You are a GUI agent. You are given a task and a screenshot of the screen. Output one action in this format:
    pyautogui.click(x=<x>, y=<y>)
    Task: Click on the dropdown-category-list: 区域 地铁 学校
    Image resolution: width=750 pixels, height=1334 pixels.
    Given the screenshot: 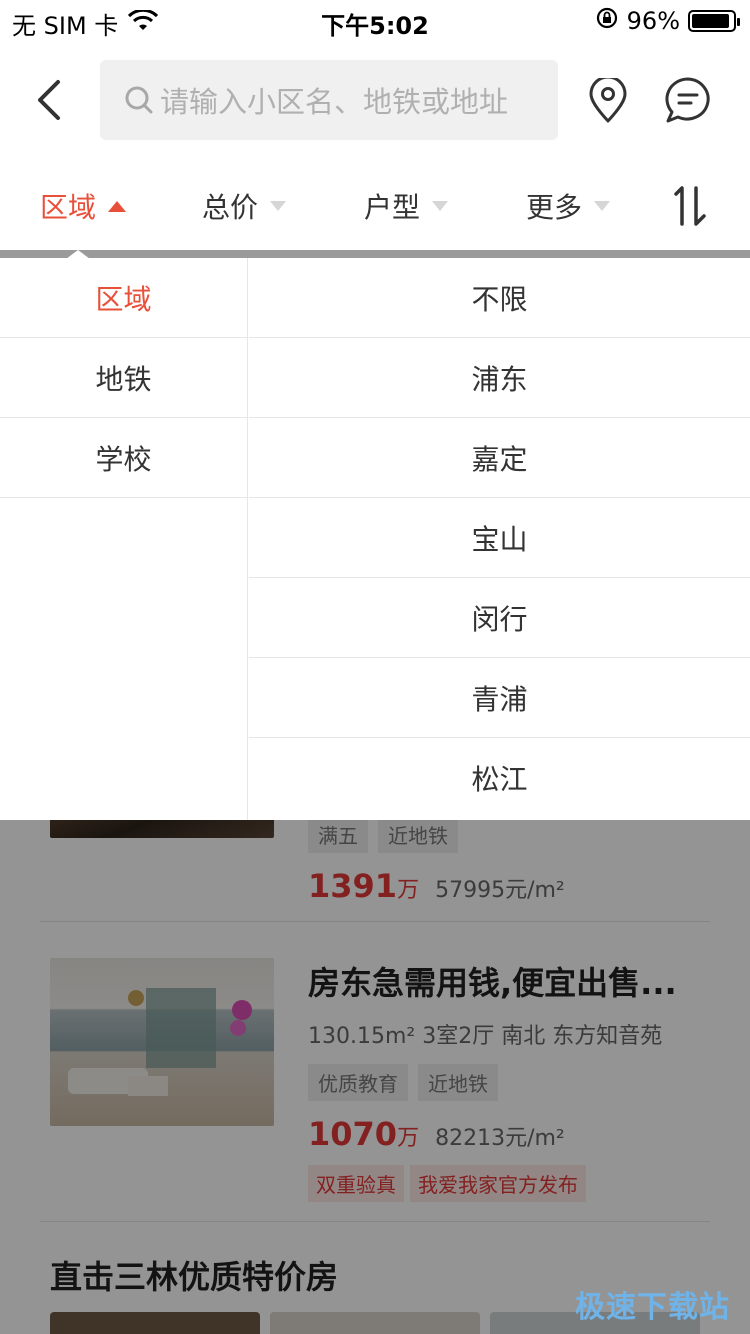 What is the action you would take?
    pyautogui.click(x=124, y=539)
    